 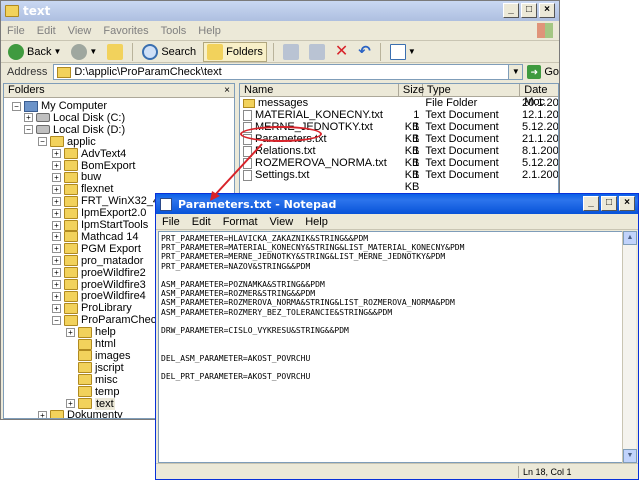 I want to click on tree-item: − Local Disk (D:), so click(x=74, y=130).